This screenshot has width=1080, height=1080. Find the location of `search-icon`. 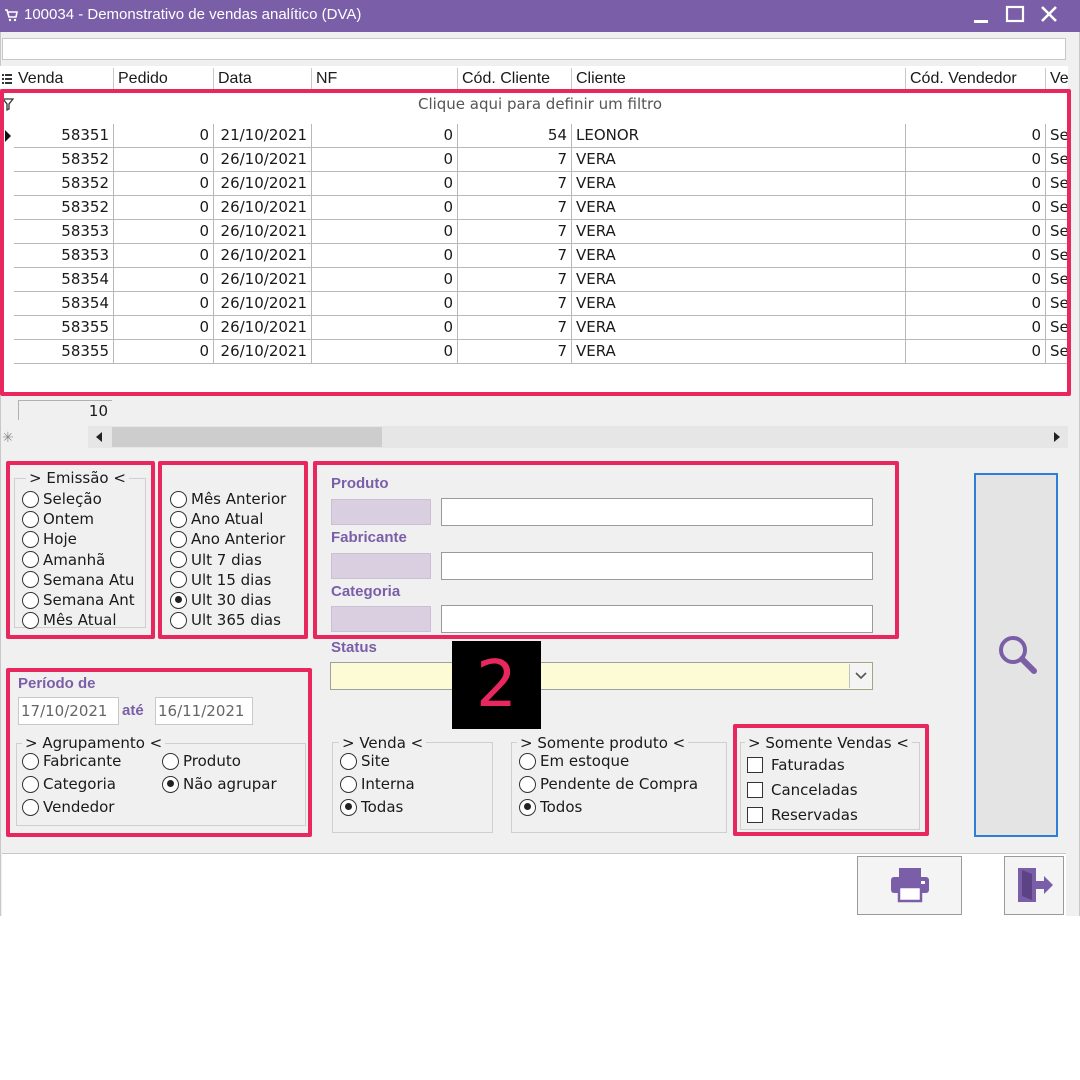

search-icon is located at coordinates (1018, 657).